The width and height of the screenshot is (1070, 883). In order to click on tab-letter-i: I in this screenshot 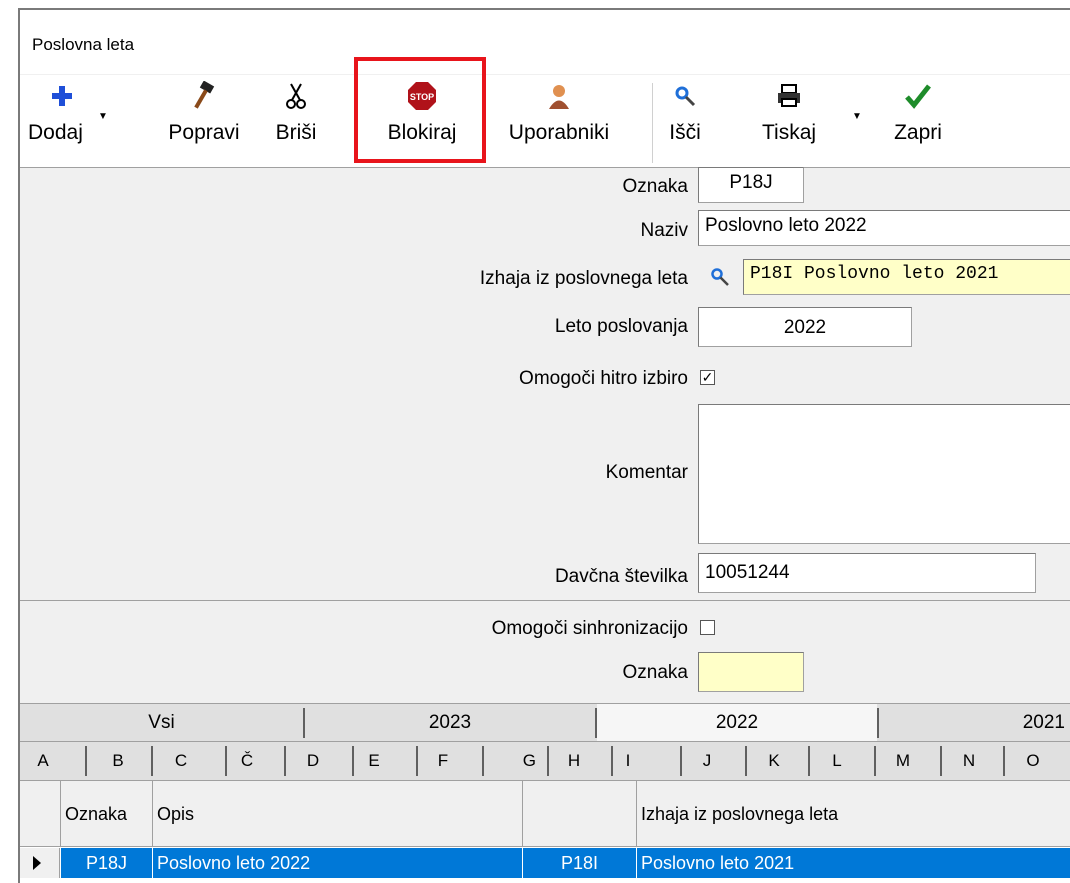, I will do `click(628, 761)`.